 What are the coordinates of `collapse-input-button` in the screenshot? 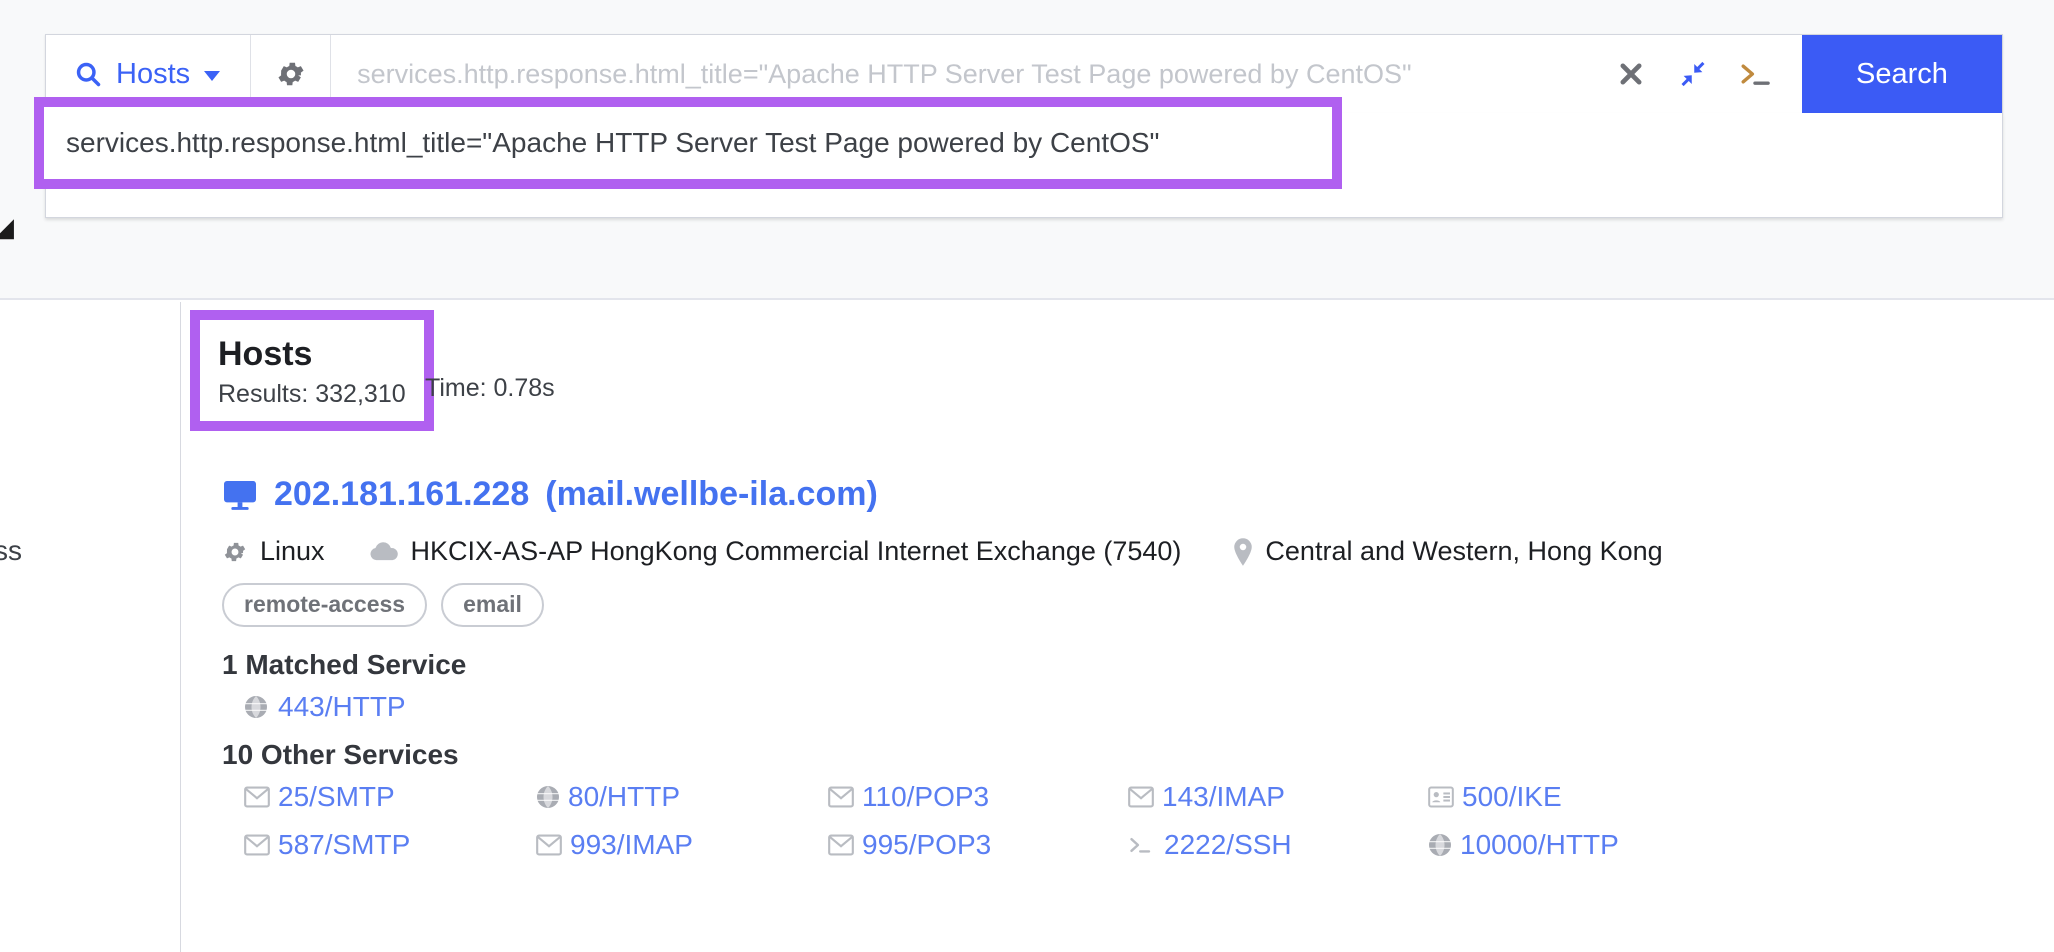 It's located at (1693, 74).